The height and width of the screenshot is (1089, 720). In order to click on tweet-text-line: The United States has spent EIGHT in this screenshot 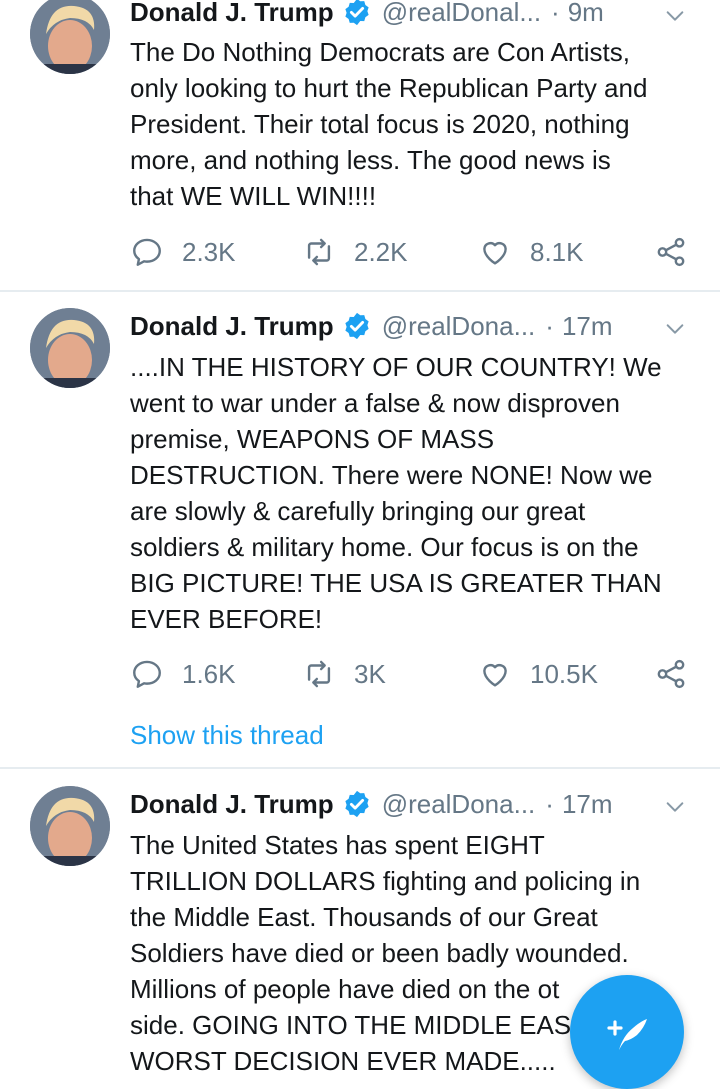, I will do `click(337, 845)`.